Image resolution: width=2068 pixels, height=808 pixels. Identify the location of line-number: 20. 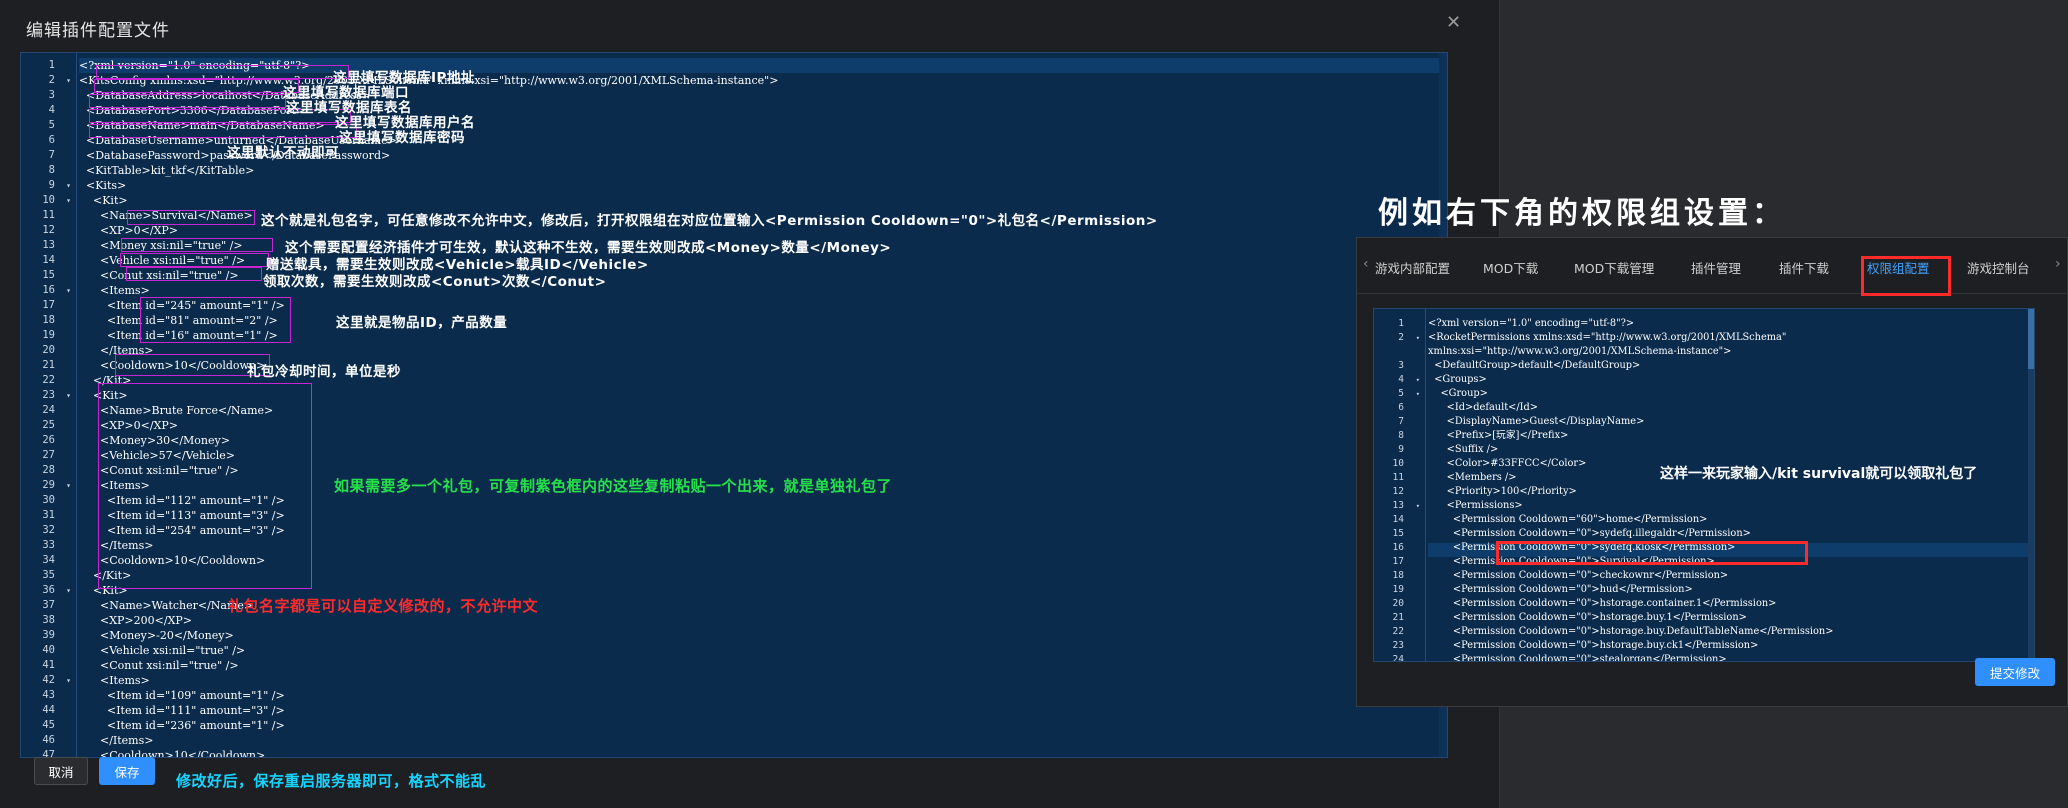
(49, 350).